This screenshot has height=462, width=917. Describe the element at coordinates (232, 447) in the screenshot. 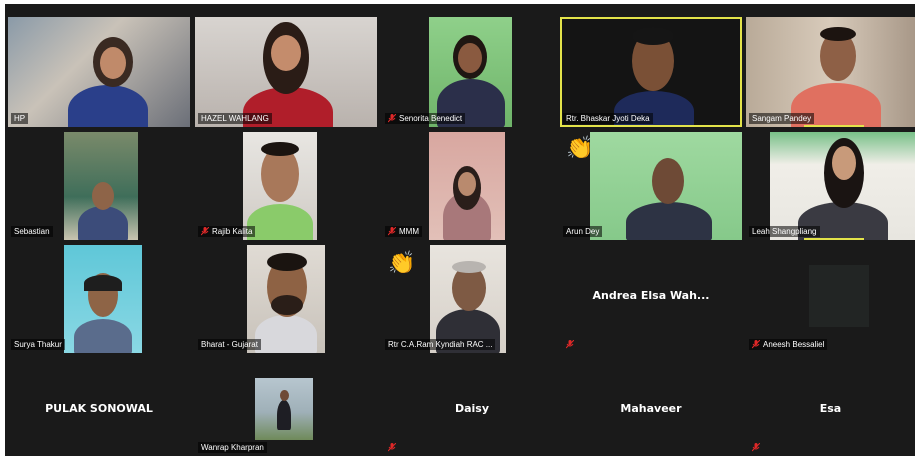

I see `participant-name-tag: Wanrap Kharpran` at that location.